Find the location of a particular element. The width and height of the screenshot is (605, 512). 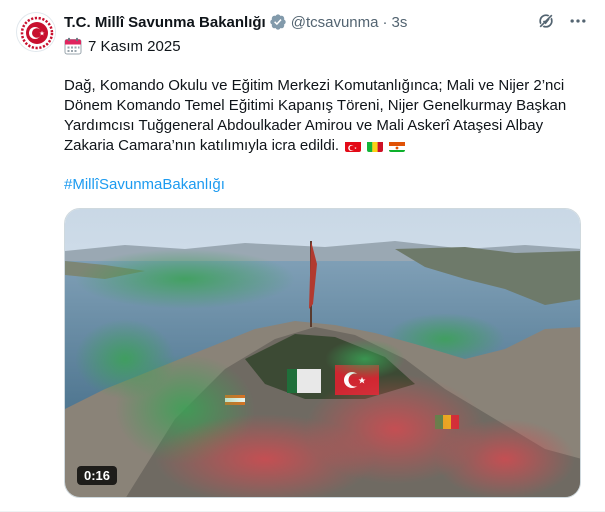

more-icon is located at coordinates (578, 21).